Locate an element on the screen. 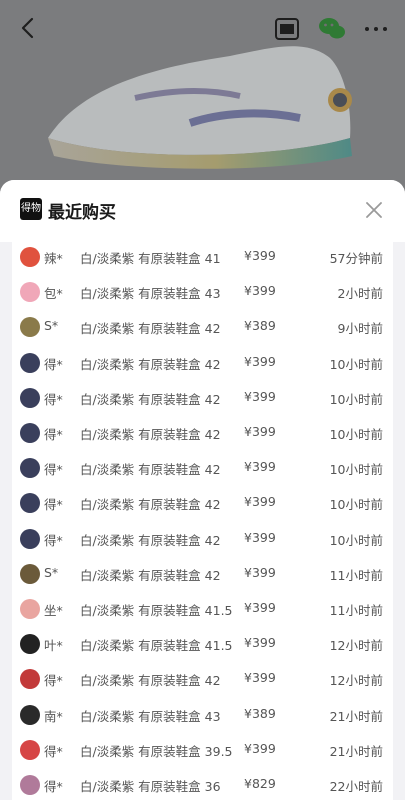  purchase-row: 得* 白/淡柔紫 有原装鞋盒 36 ¥829 22小时前 is located at coordinates (202, 785).